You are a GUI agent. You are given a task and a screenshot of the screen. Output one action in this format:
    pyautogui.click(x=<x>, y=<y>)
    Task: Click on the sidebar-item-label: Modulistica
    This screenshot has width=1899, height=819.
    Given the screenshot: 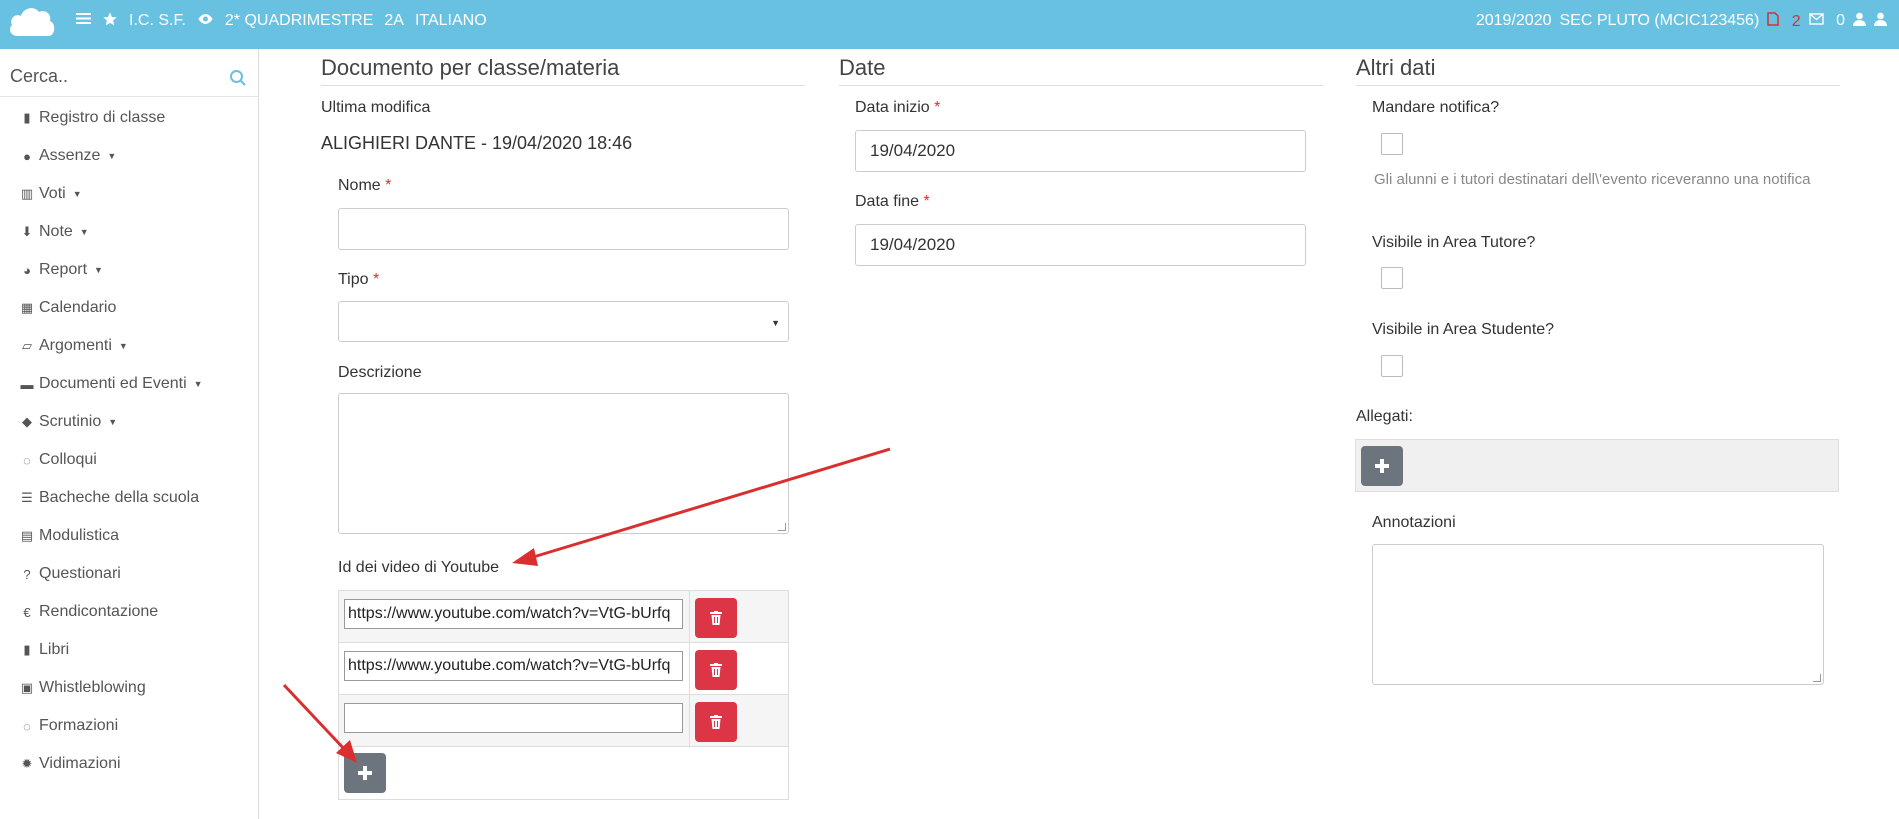 What is the action you would take?
    pyautogui.click(x=79, y=535)
    